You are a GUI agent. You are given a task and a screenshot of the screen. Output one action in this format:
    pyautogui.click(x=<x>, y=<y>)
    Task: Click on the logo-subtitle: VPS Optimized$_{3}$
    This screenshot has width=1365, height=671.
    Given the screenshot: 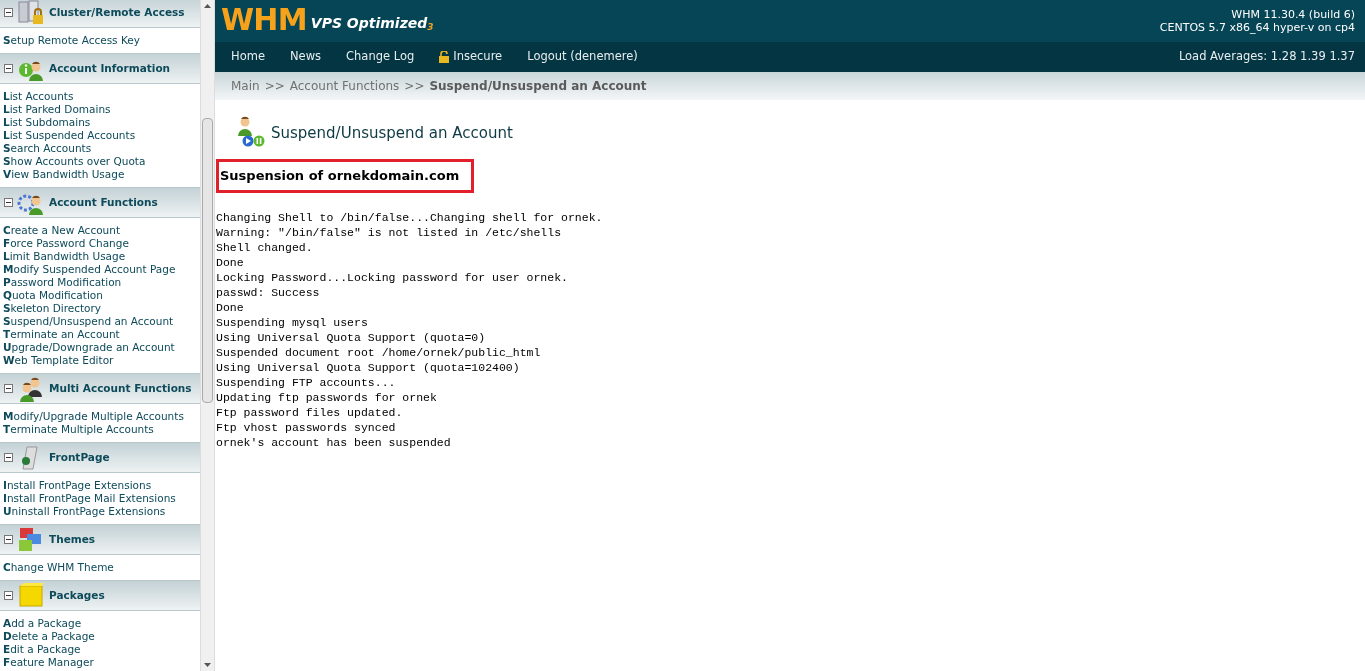 What is the action you would take?
    pyautogui.click(x=372, y=24)
    